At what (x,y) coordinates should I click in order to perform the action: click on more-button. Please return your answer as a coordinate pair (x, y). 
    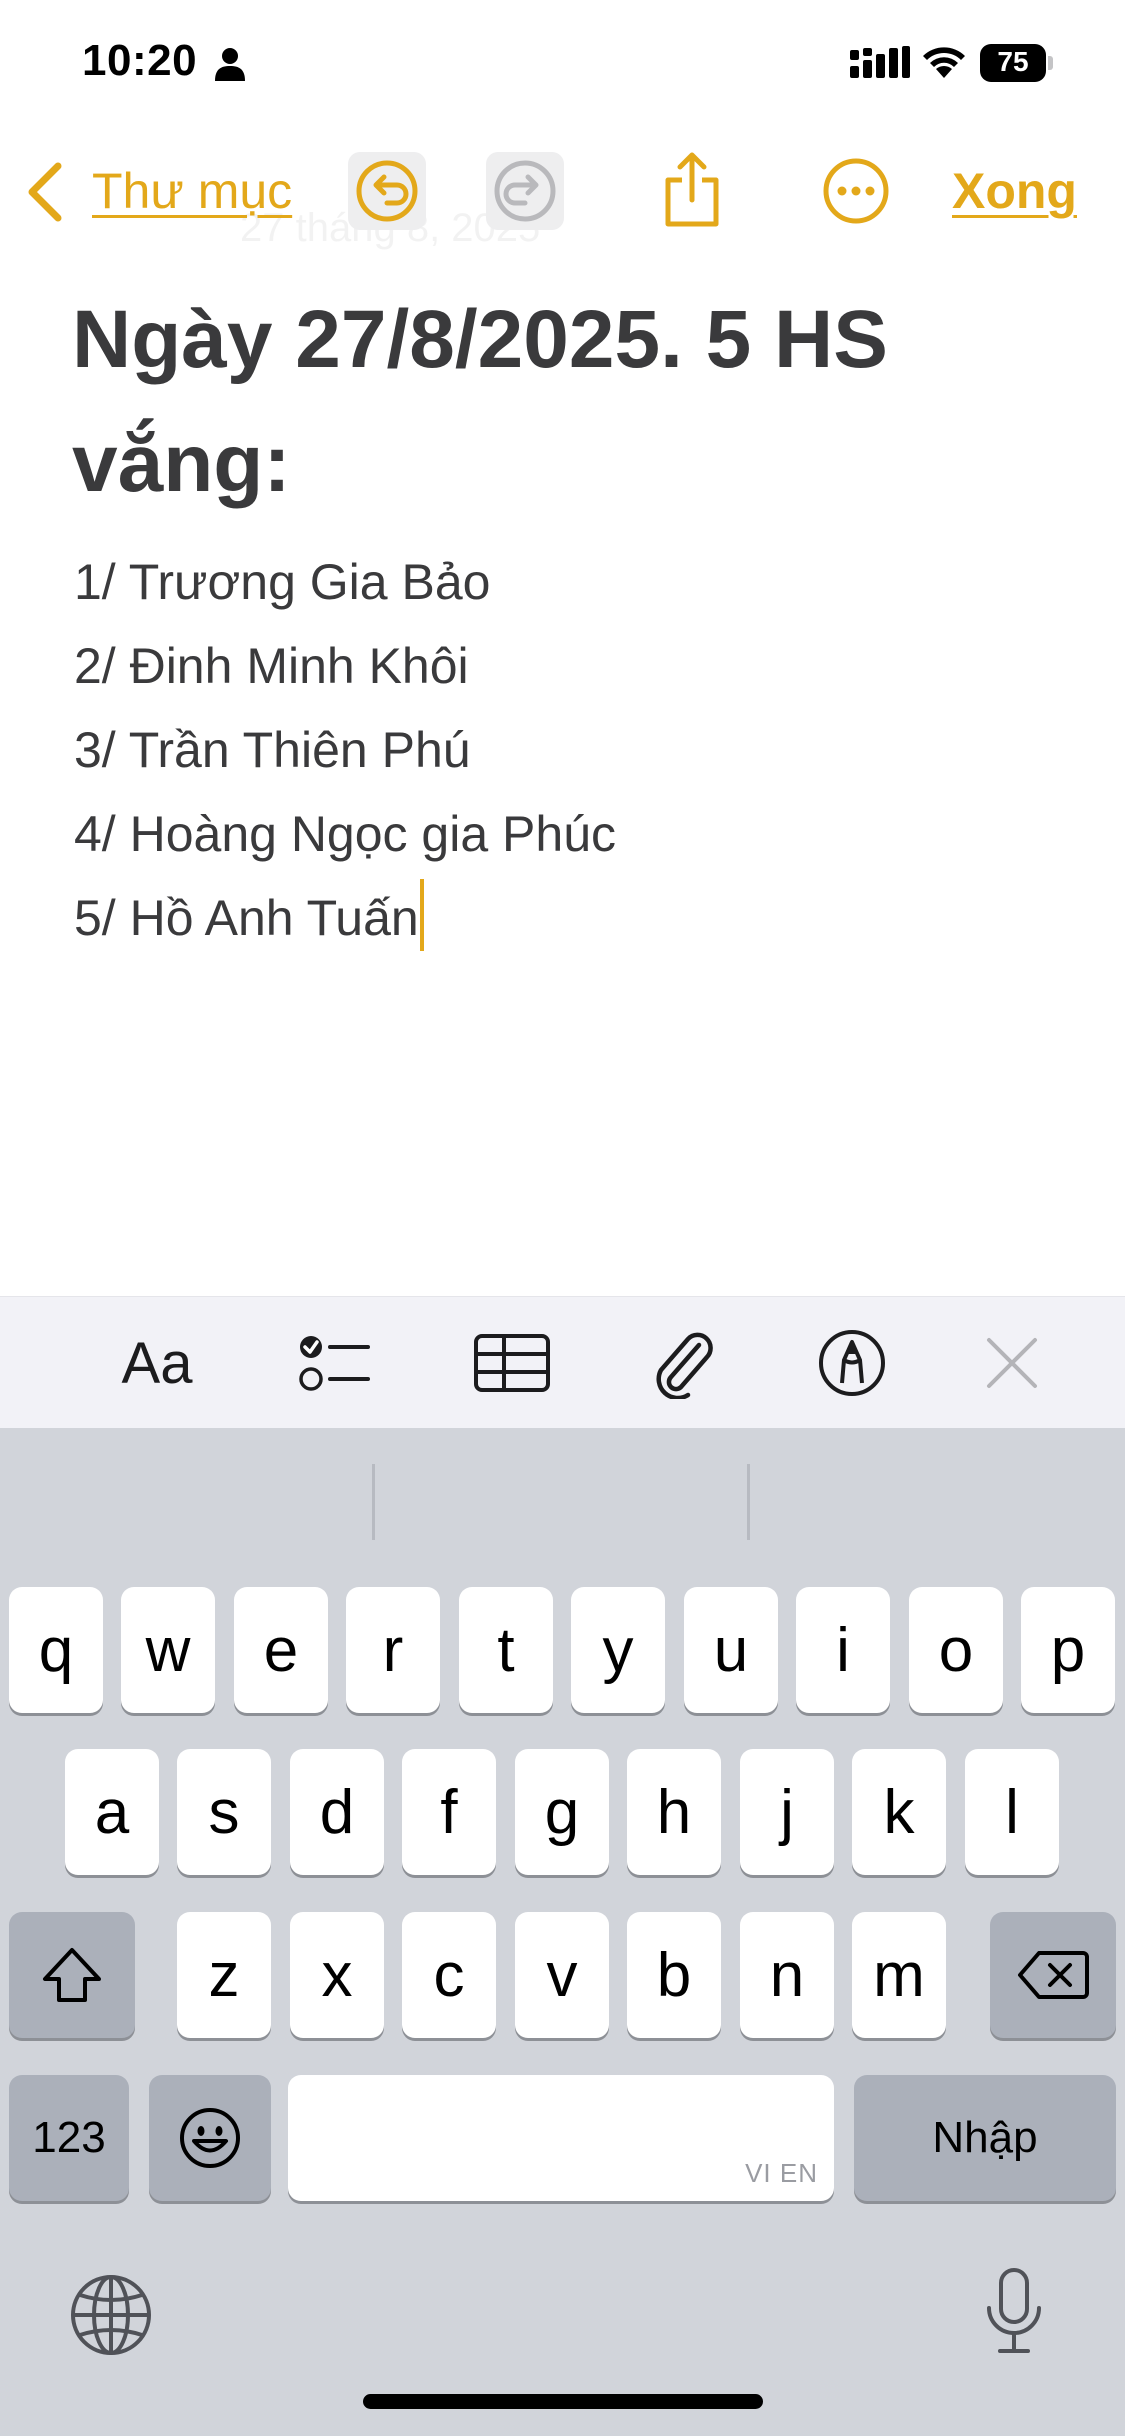
    Looking at the image, I should click on (856, 191).